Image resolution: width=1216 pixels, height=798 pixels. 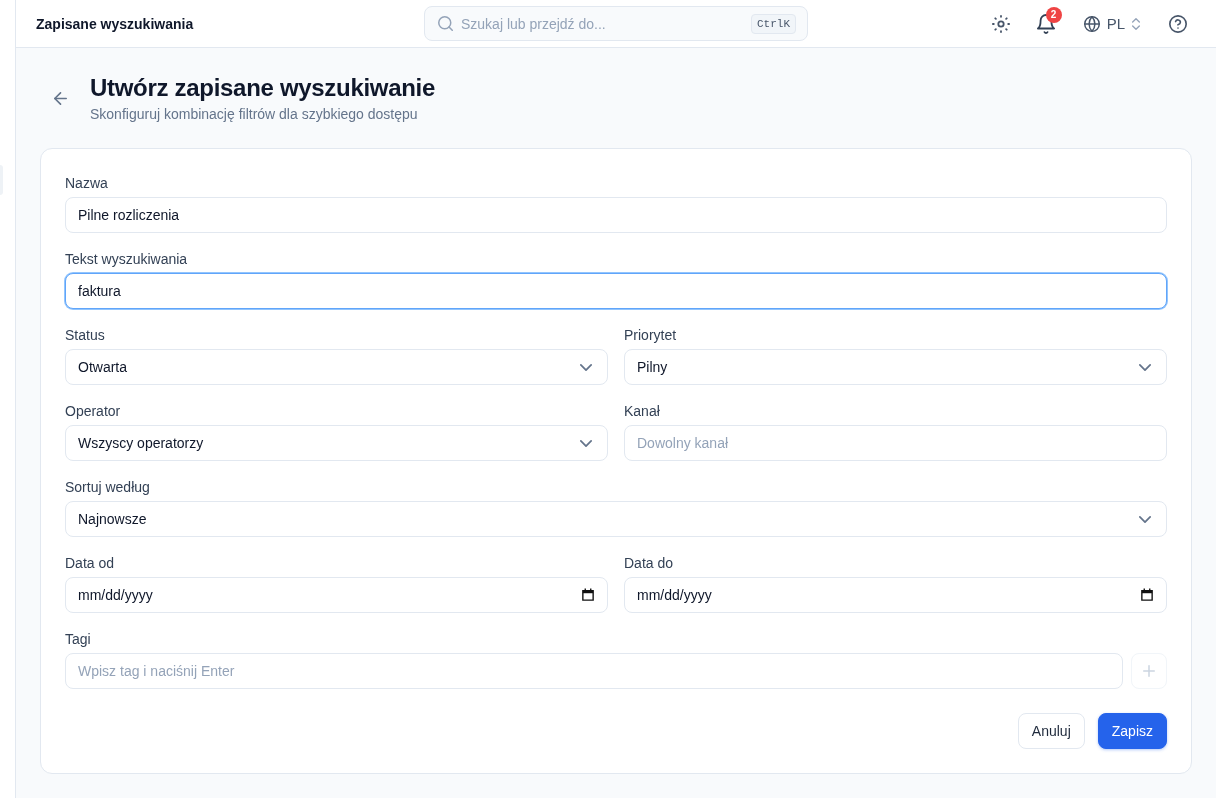 I want to click on dropdown: Najnowsze, so click(x=616, y=519).